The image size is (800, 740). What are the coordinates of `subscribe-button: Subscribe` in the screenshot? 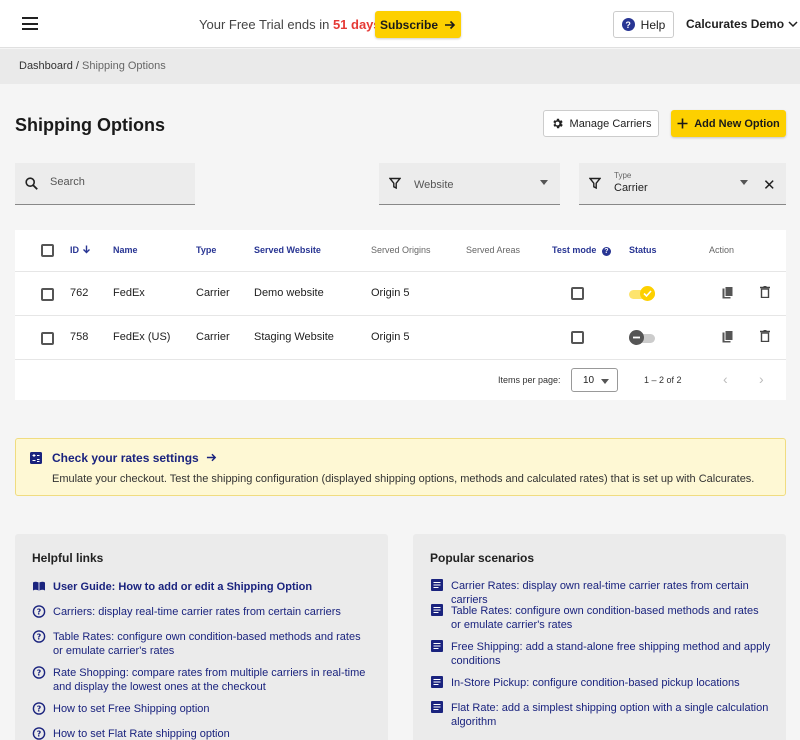 It's located at (418, 24).